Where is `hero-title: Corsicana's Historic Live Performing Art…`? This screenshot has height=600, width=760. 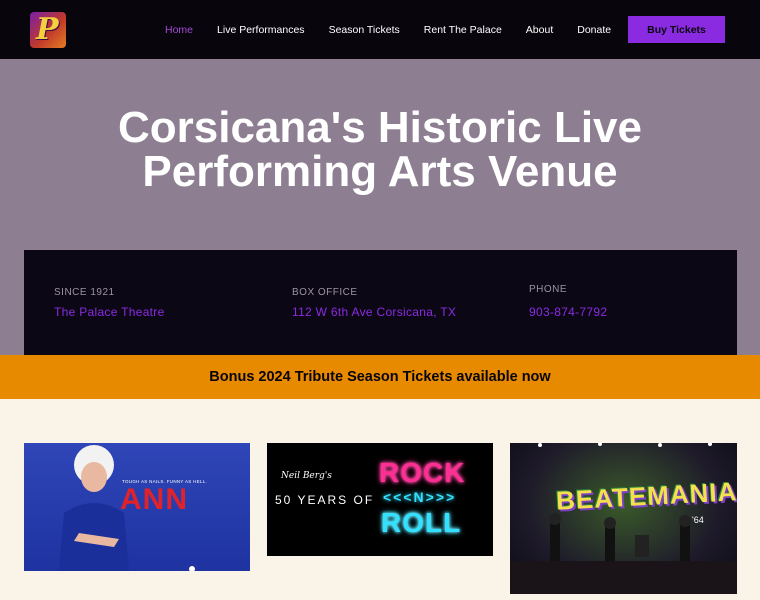
hero-title: Corsicana's Historic Live Performing Art… is located at coordinates (380, 150).